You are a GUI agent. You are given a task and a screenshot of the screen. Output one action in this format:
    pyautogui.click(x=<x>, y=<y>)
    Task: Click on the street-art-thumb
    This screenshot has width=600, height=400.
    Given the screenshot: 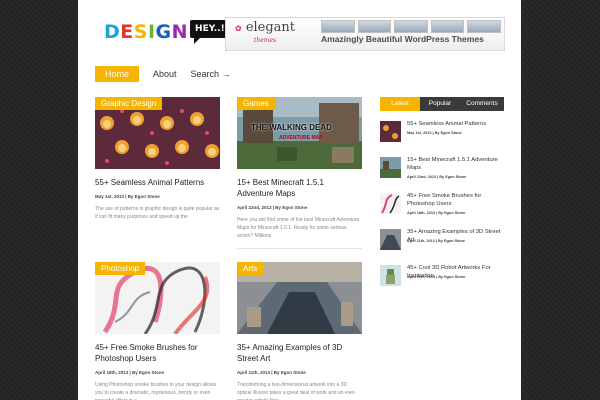 What is the action you would take?
    pyautogui.click(x=390, y=239)
    